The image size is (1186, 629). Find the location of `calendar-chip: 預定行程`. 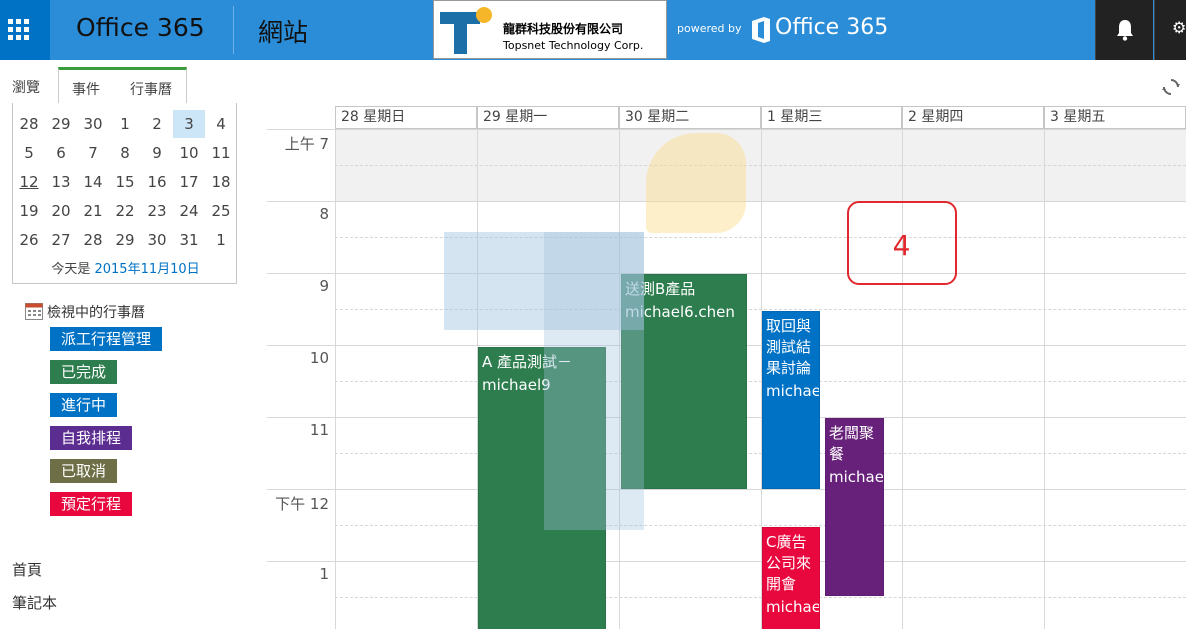

calendar-chip: 預定行程 is located at coordinates (91, 504).